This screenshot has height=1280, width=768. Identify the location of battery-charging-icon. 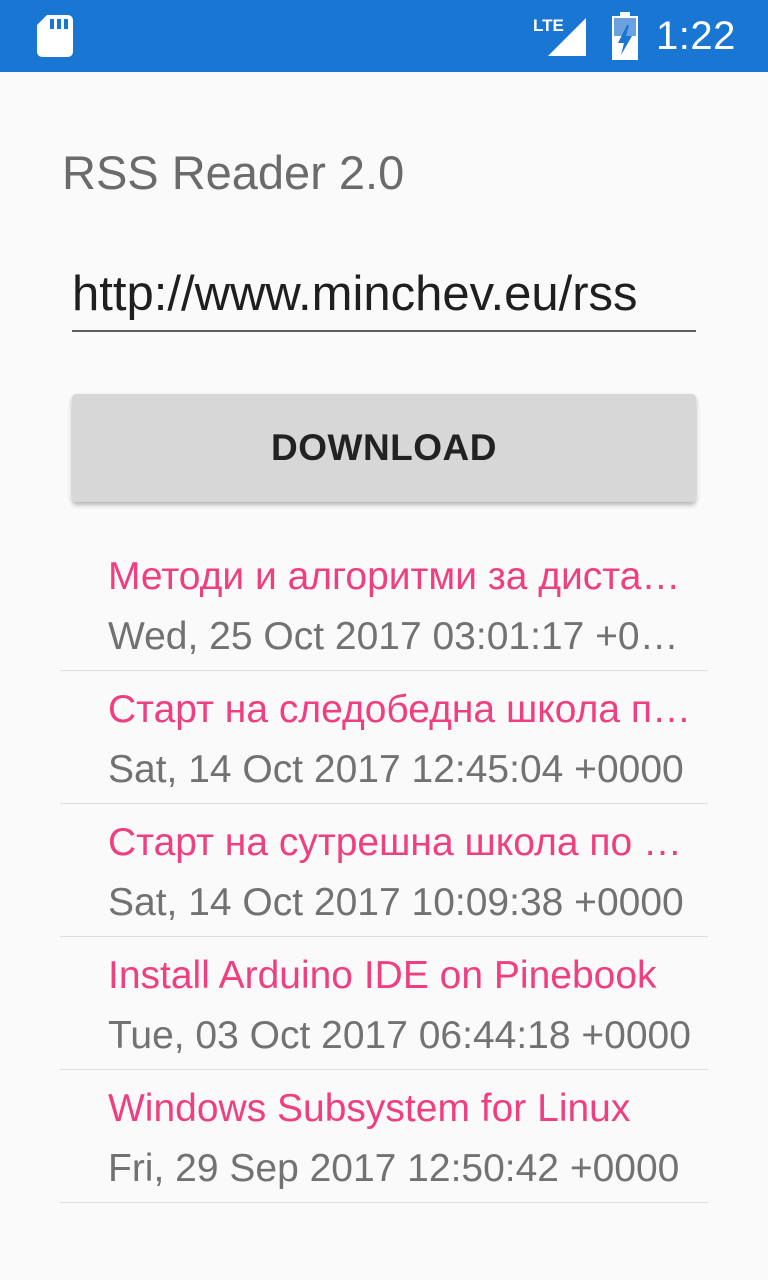
(625, 36).